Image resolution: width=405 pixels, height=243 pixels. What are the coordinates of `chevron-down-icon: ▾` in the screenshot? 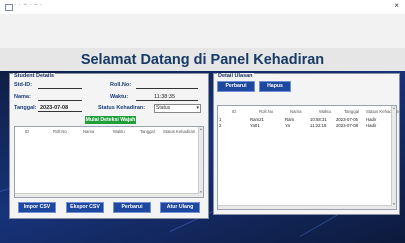 It's located at (197, 108).